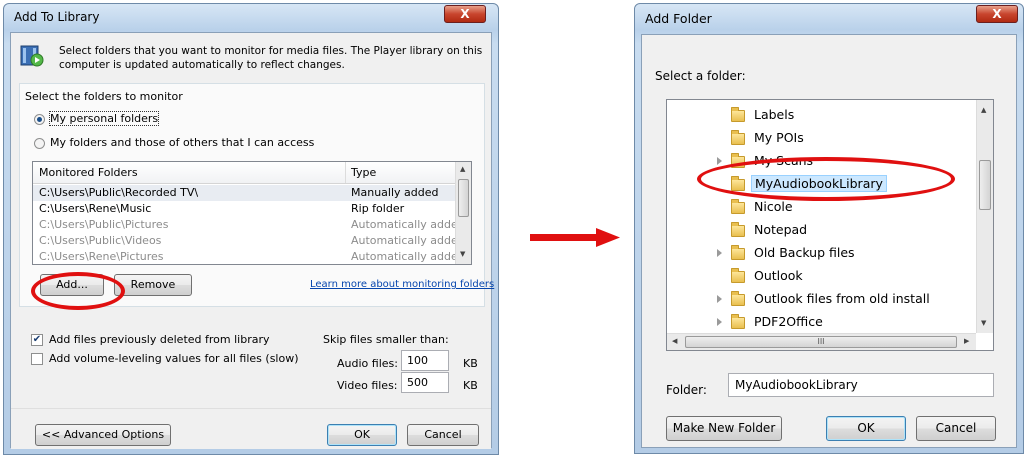 Image resolution: width=1027 pixels, height=457 pixels. Describe the element at coordinates (774, 114) in the screenshot. I see `tree-item-label: Labels` at that location.